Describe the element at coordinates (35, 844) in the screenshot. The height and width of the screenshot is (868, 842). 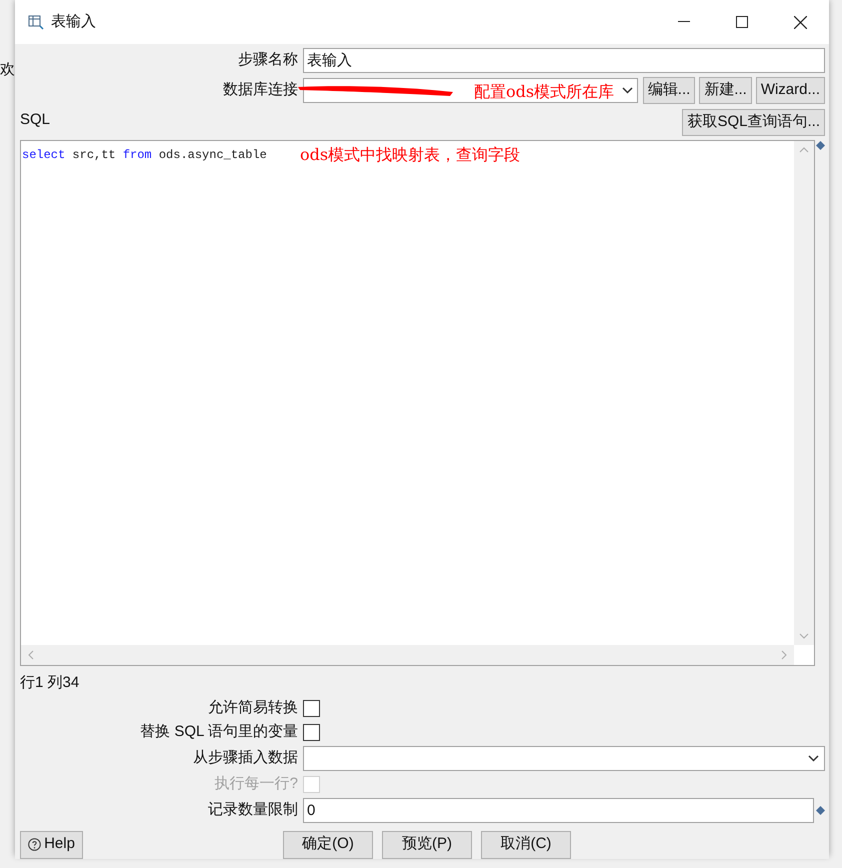
I see `help-icon` at that location.